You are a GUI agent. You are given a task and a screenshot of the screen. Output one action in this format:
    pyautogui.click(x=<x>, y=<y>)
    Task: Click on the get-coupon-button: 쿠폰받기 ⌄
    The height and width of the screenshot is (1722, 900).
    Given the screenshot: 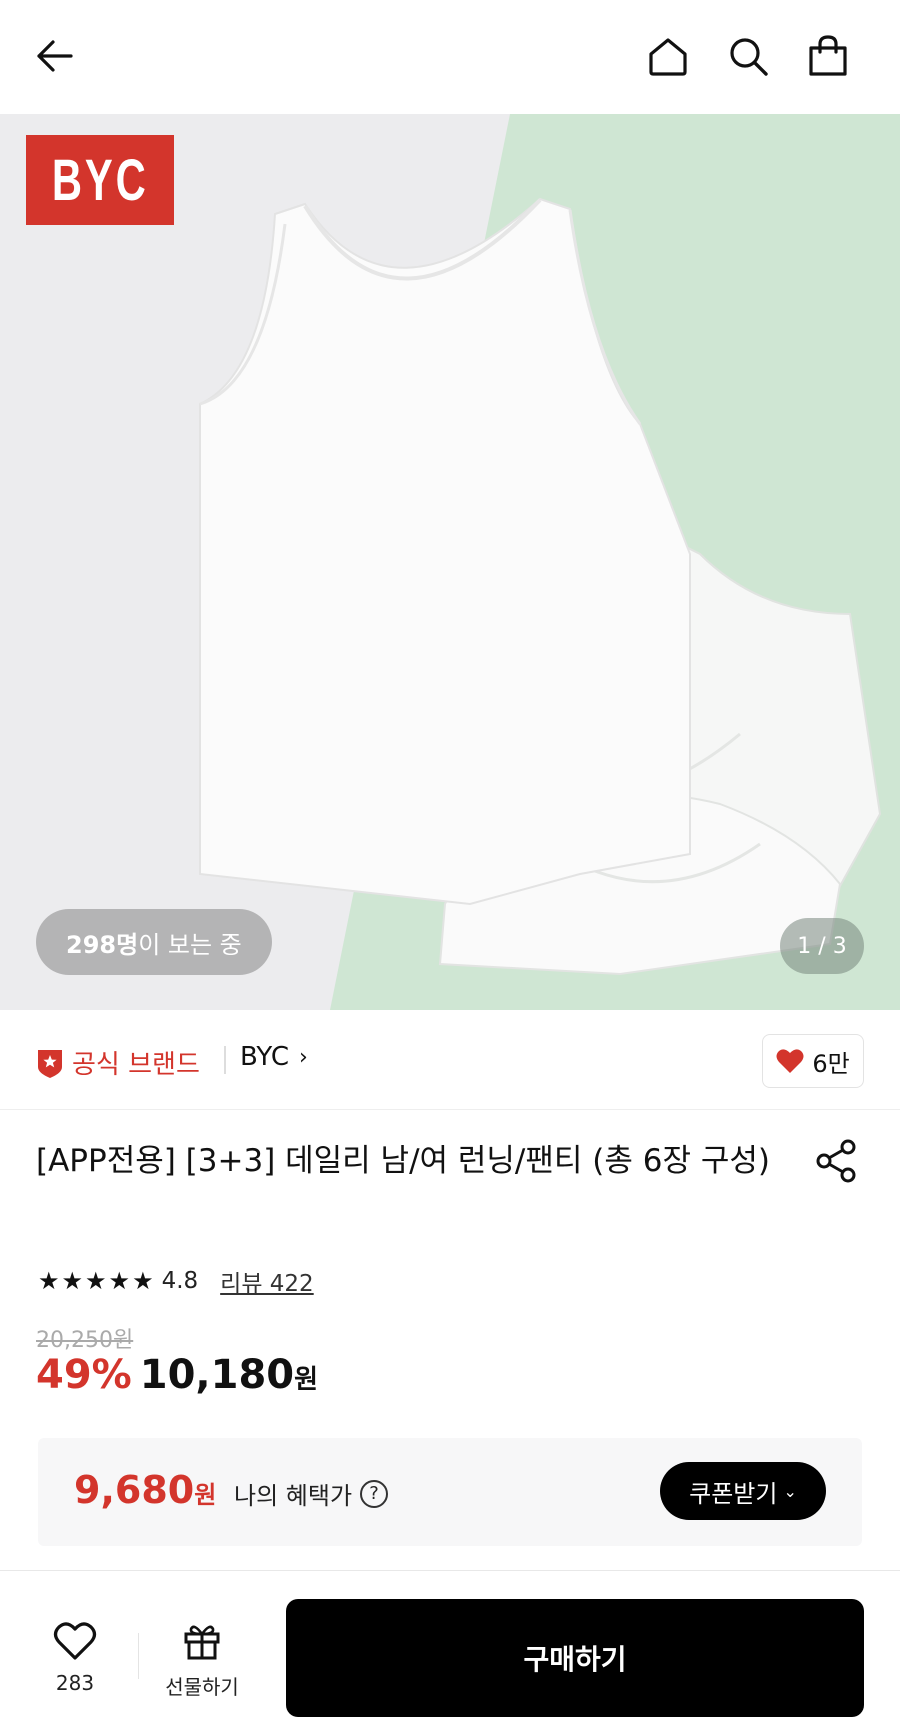 What is the action you would take?
    pyautogui.click(x=743, y=1491)
    